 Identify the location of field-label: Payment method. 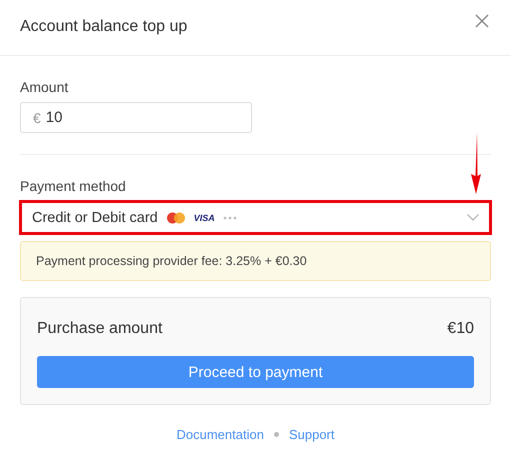
(73, 186).